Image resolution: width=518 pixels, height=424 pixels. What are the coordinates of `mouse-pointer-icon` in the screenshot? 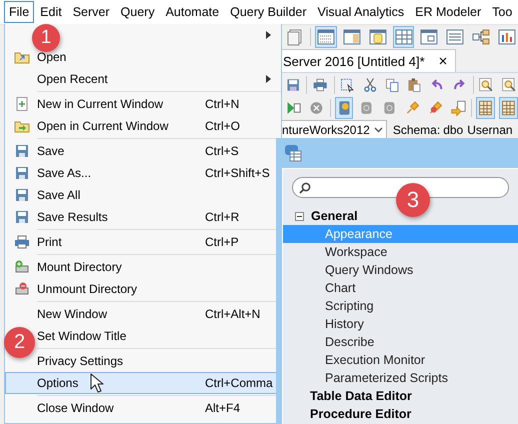 It's located at (97, 383).